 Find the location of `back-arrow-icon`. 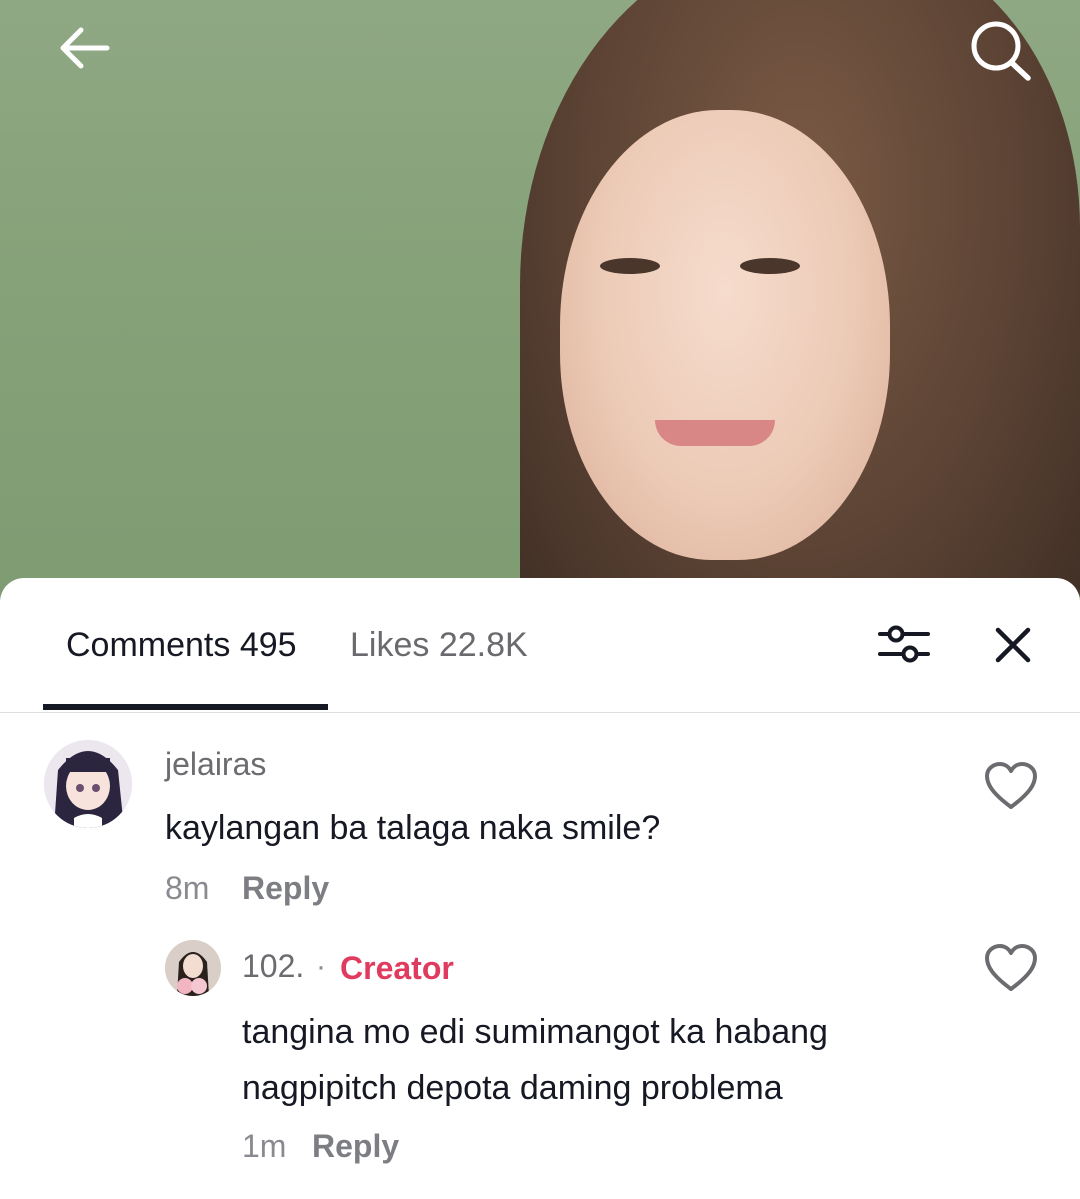

back-arrow-icon is located at coordinates (85, 48).